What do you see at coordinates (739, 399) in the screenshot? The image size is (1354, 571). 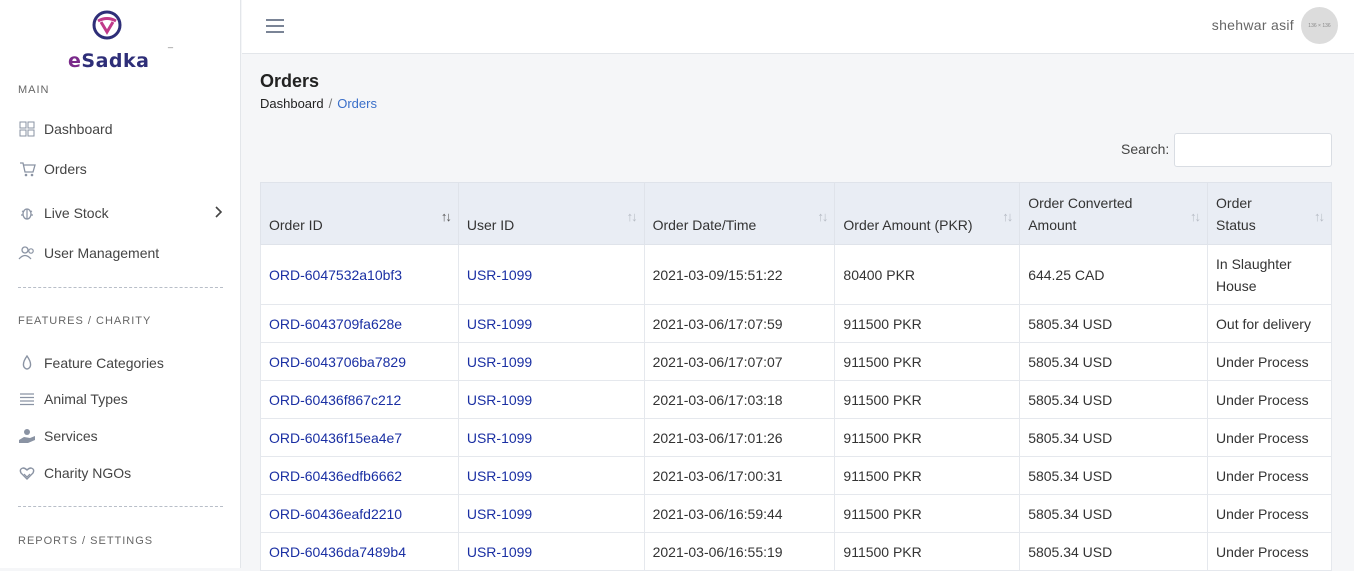 I see `order-date-cell: 2021-03-06/17:03:18` at bounding box center [739, 399].